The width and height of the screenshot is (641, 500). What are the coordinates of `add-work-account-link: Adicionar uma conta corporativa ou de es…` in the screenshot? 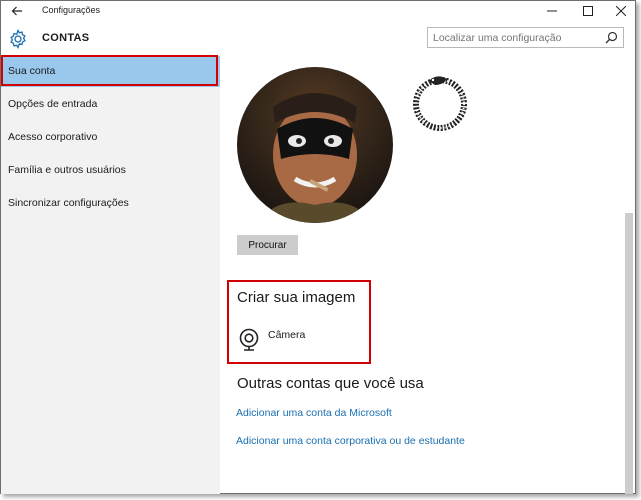 It's located at (350, 441).